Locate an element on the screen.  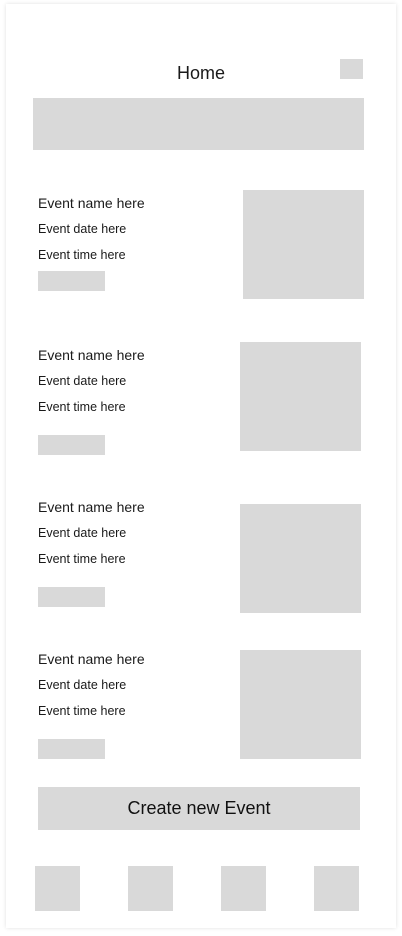
header-action-placeholder is located at coordinates (351, 69).